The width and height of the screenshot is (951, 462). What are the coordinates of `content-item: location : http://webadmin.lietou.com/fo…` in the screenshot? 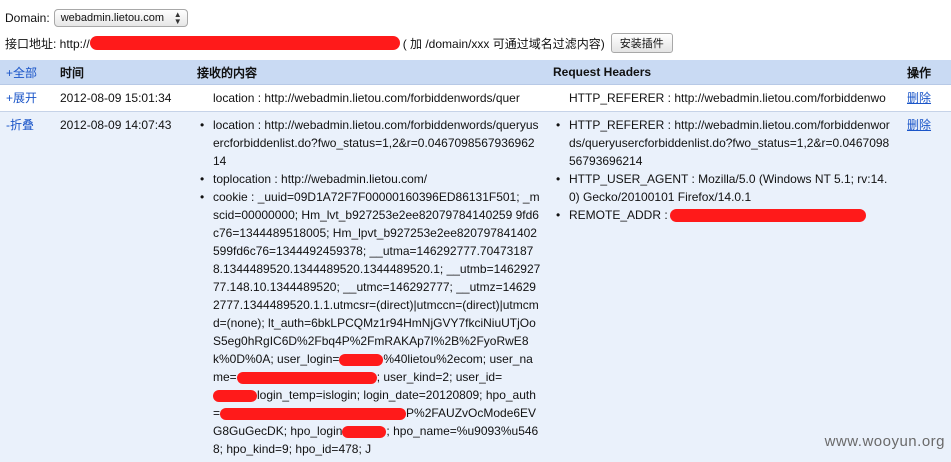 It's located at (377, 98).